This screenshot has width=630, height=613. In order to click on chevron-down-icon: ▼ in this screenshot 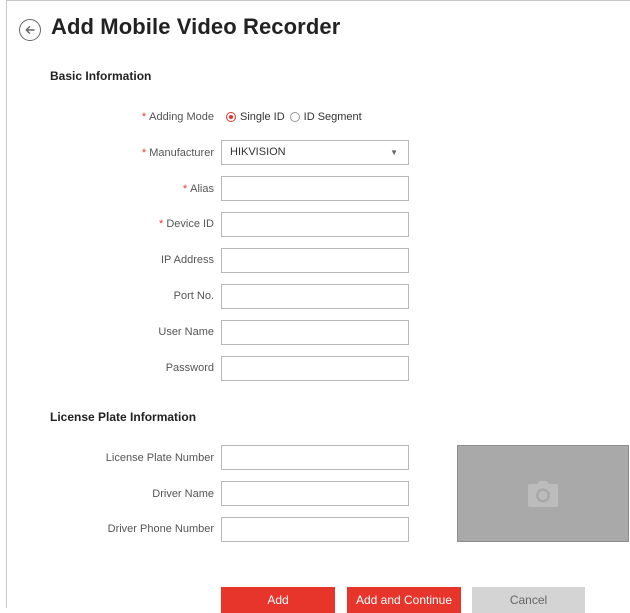, I will do `click(394, 152)`.